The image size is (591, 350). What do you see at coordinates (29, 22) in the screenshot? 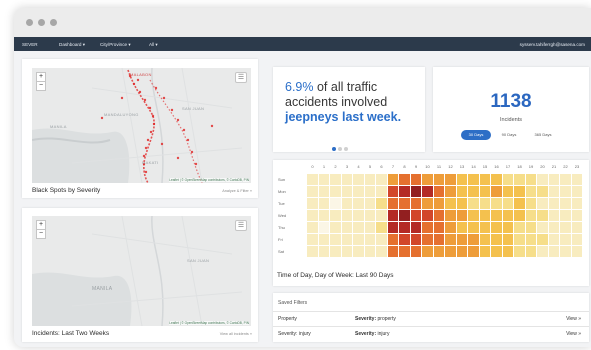
I see `window-close-dot` at bounding box center [29, 22].